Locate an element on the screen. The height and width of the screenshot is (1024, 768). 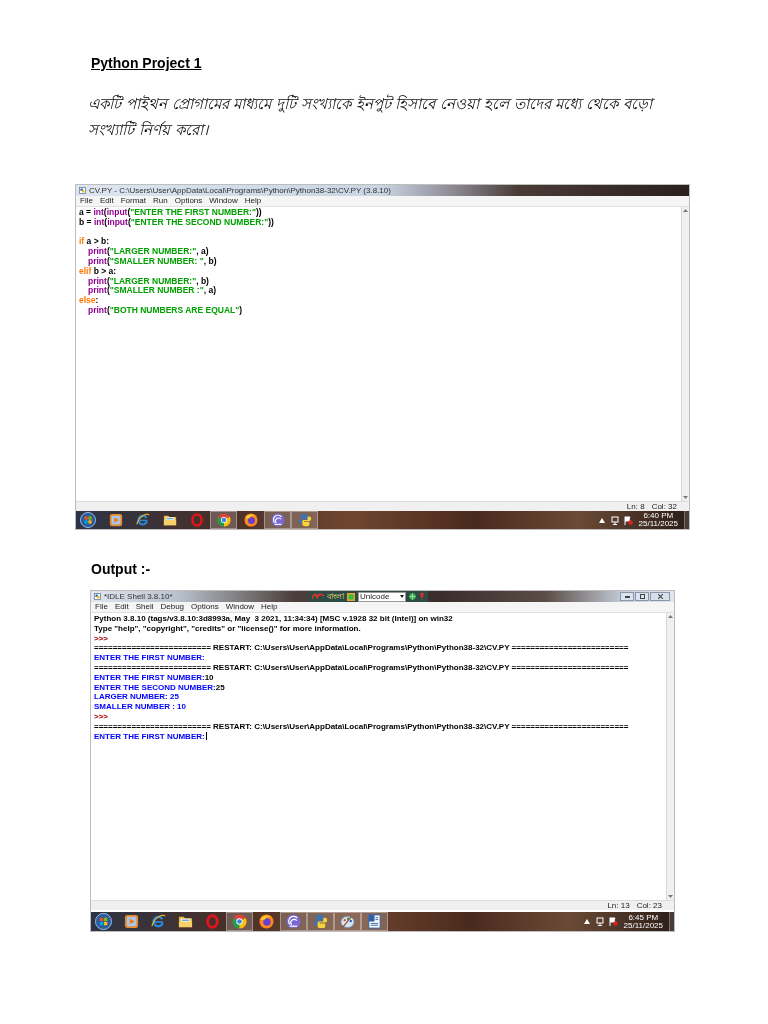
code-line: print("BOTH NUMBERS ARE EQUAL") is located at coordinates (165, 310).